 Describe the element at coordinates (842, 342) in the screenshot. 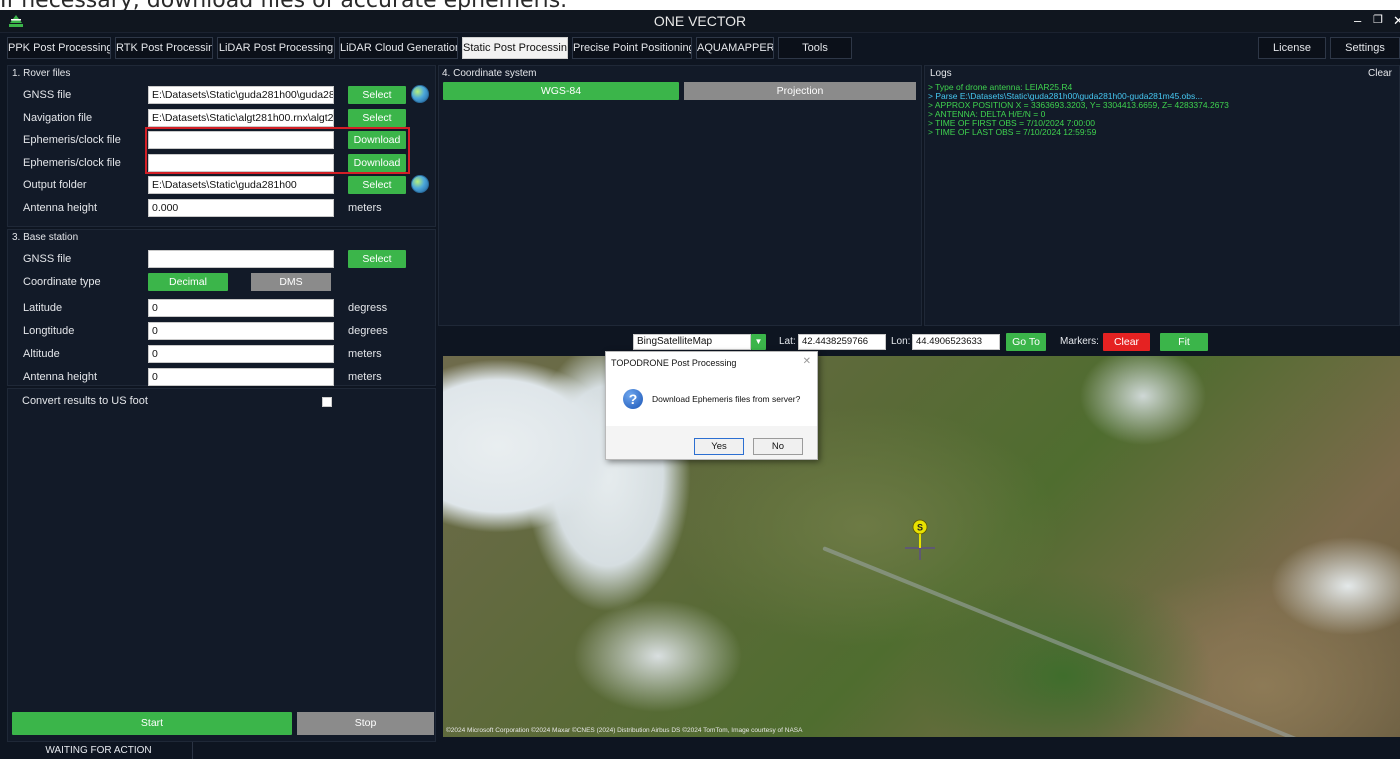

I see `map-lat-input: 42.4438259766` at that location.